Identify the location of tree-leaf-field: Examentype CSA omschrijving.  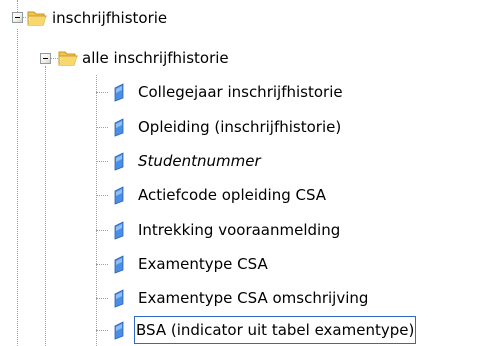
(244, 298).